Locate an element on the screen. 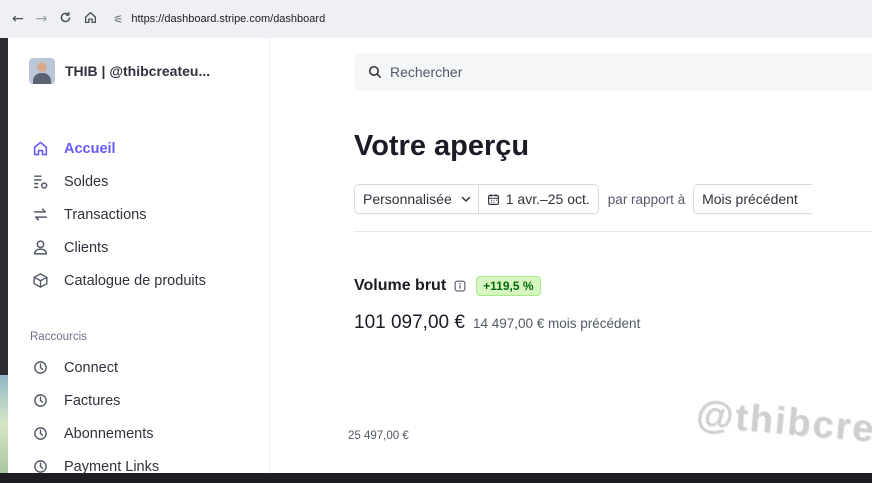 Image resolution: width=872 pixels, height=483 pixels. shortcut-label: Factures is located at coordinates (92, 400).